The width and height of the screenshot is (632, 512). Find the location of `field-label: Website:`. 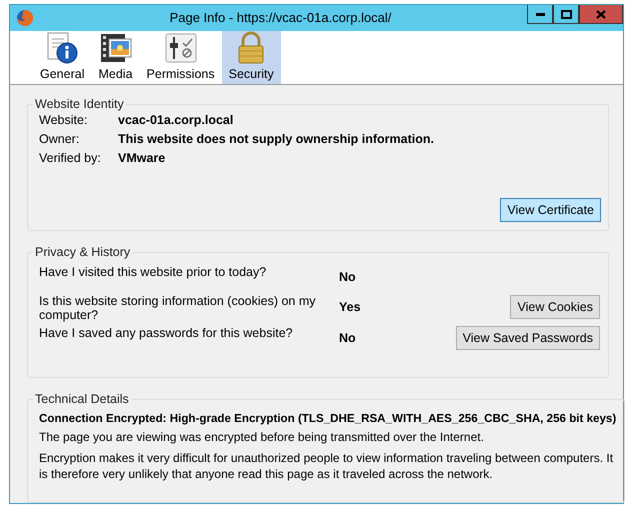

field-label: Website: is located at coordinates (63, 120).